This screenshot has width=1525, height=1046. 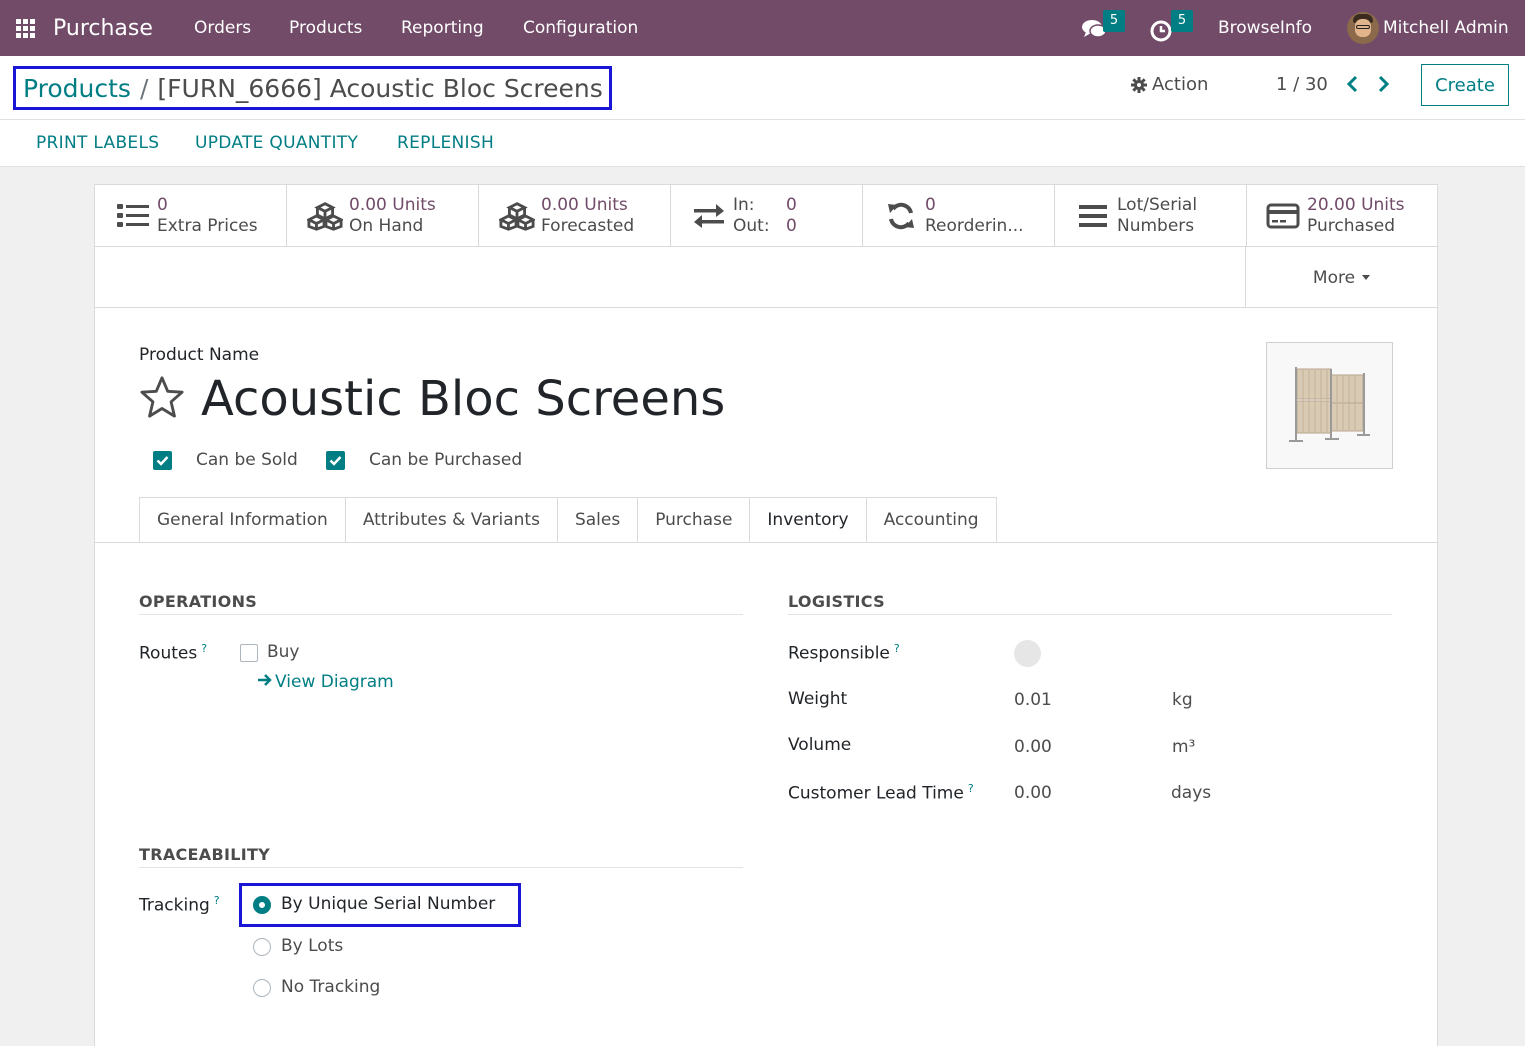 I want to click on tracking-lots-radio, so click(x=262, y=947).